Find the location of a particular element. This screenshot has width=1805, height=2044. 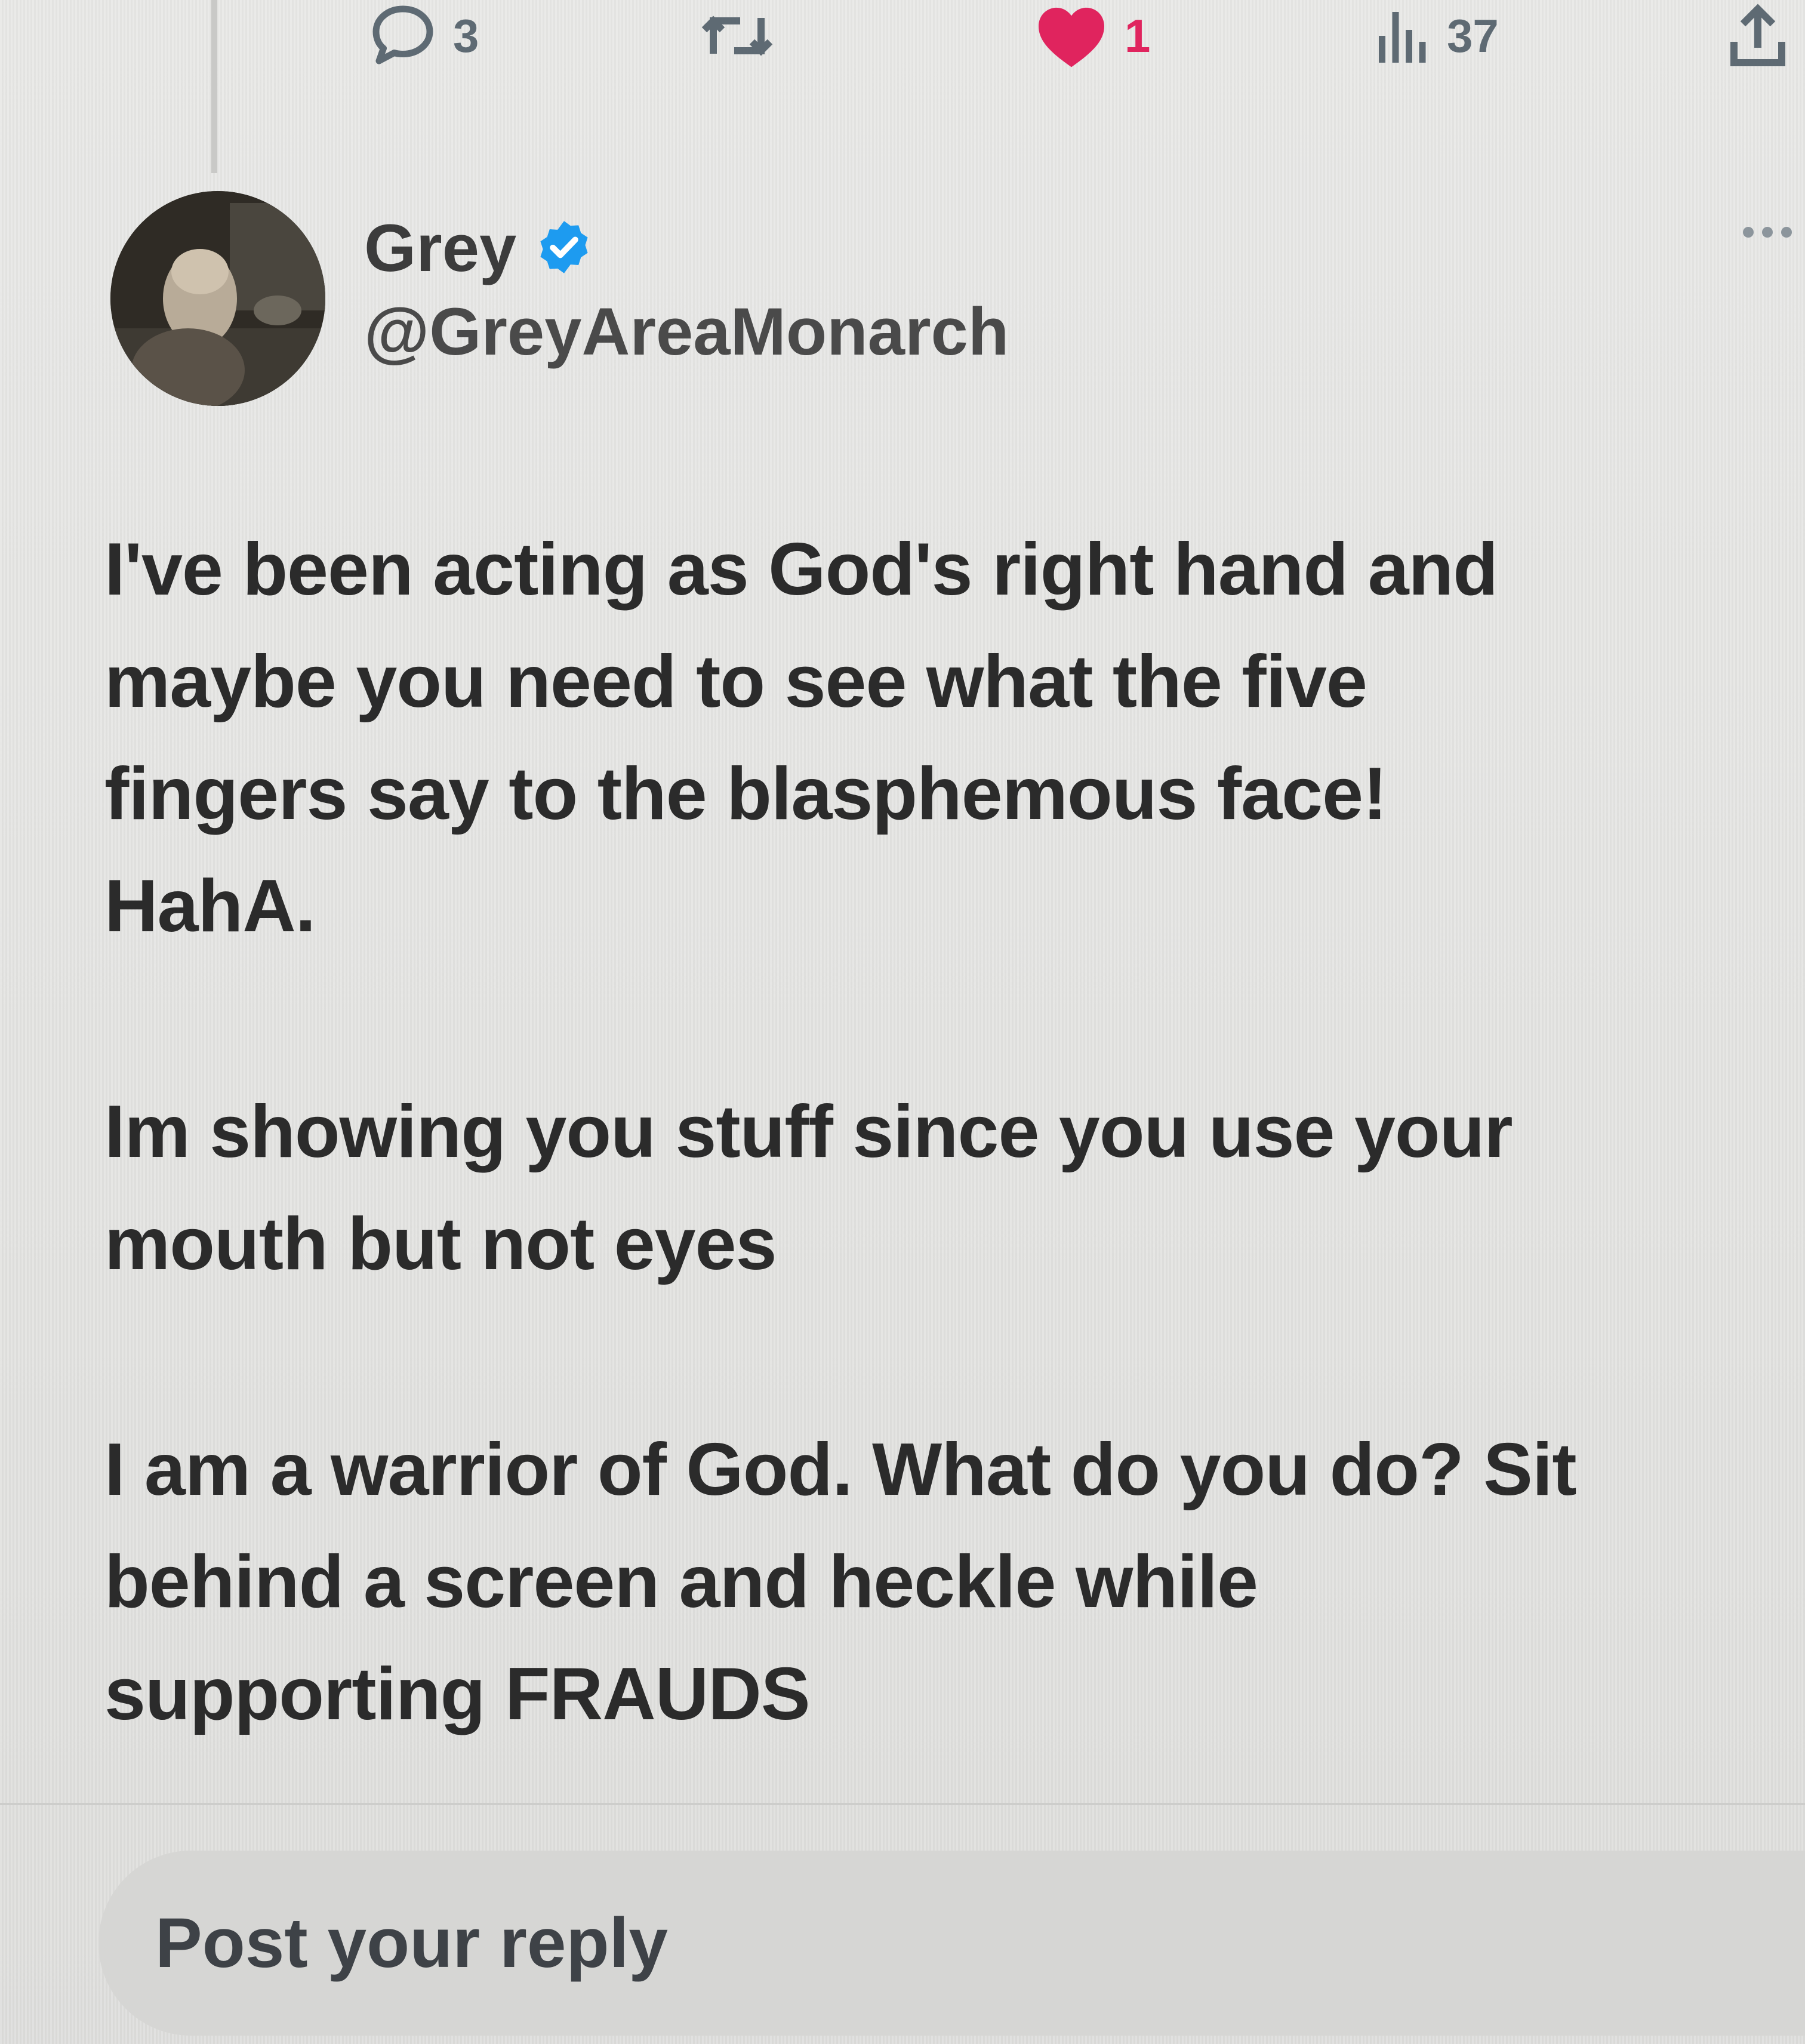

view-count: 37 is located at coordinates (1473, 35).